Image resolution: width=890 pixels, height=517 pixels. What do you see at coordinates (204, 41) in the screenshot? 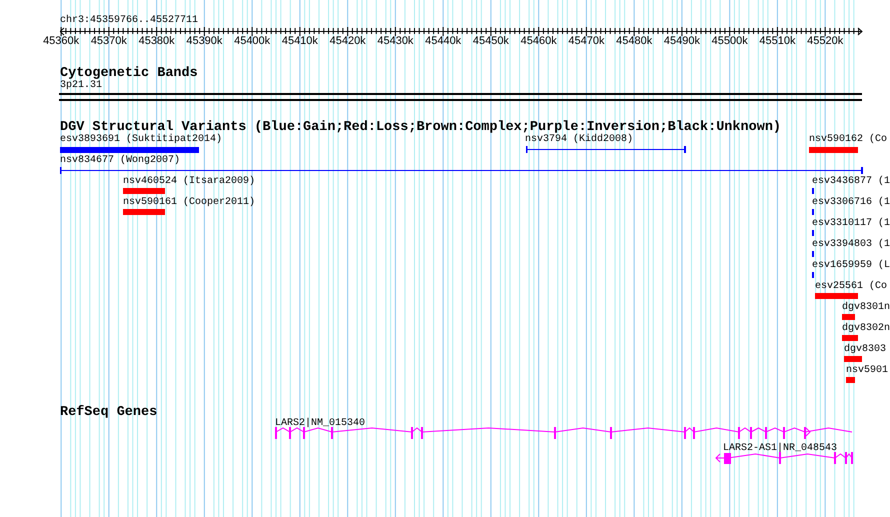
I see `ruler-label: 45390k` at bounding box center [204, 41].